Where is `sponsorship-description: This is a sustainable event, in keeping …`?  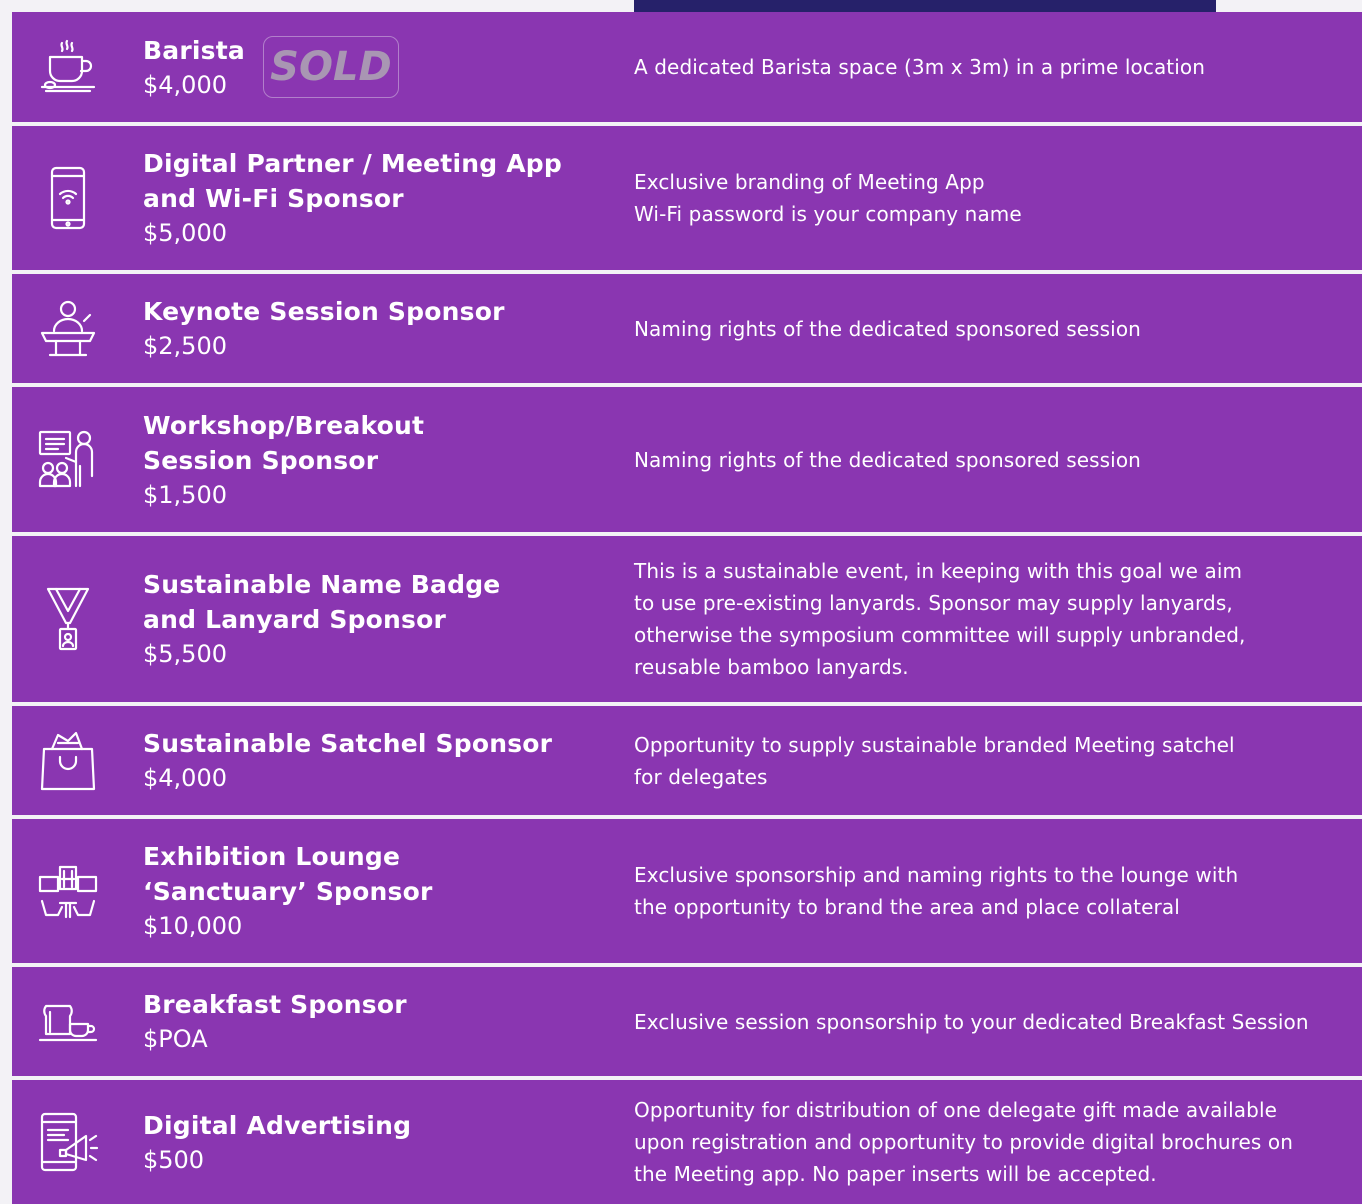 sponsorship-description: This is a sustainable event, in keeping … is located at coordinates (940, 619).